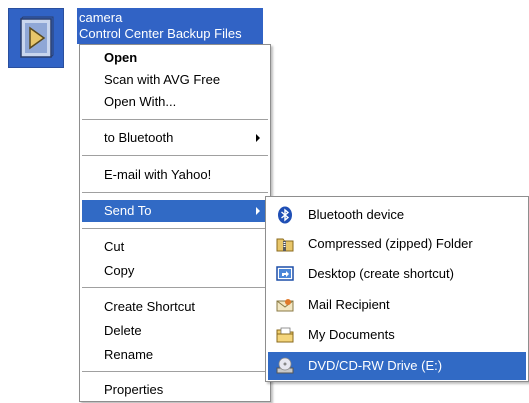 This screenshot has height=403, width=529. I want to click on menu-item-scan-avg: Scan with AVG Free, so click(175, 80).